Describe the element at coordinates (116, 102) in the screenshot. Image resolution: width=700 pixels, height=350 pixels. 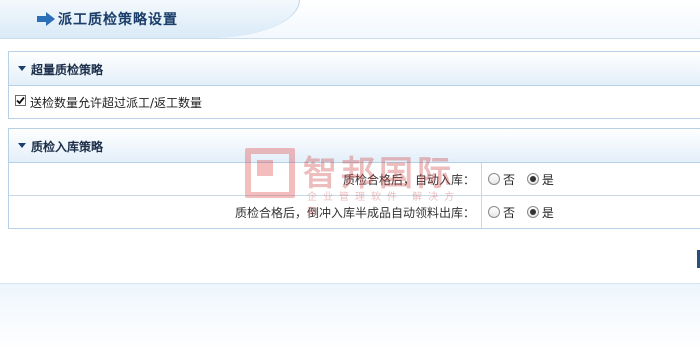
I see `allow-exceed-label: 送检数量允许超过派工/返工数量` at that location.